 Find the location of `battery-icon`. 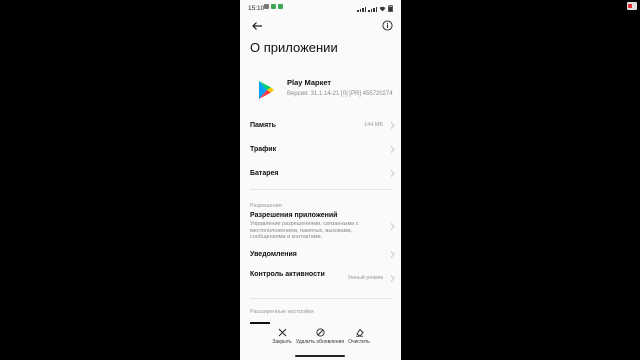

battery-icon is located at coordinates (390, 8).